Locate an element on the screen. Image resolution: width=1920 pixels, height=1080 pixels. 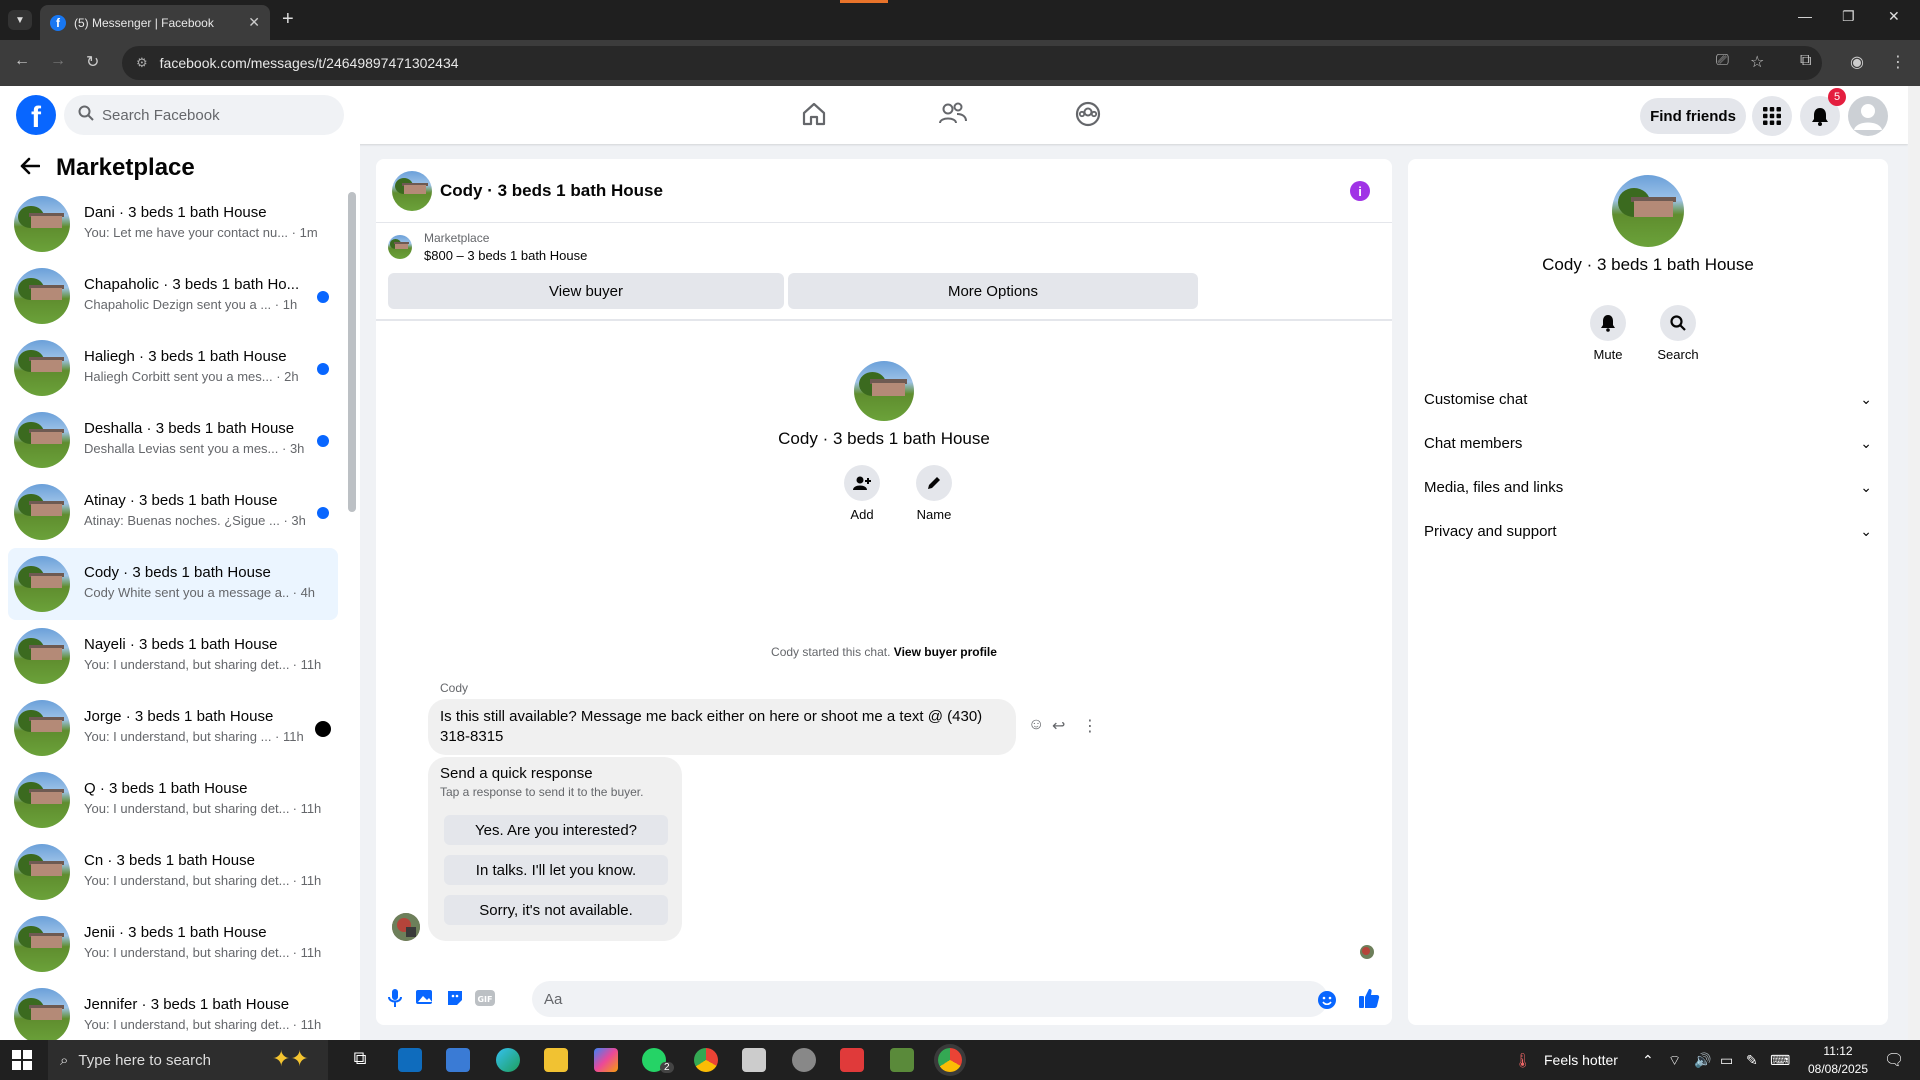
quick-reply-sorry-button: Sorry, it's not available. is located at coordinates (556, 910).